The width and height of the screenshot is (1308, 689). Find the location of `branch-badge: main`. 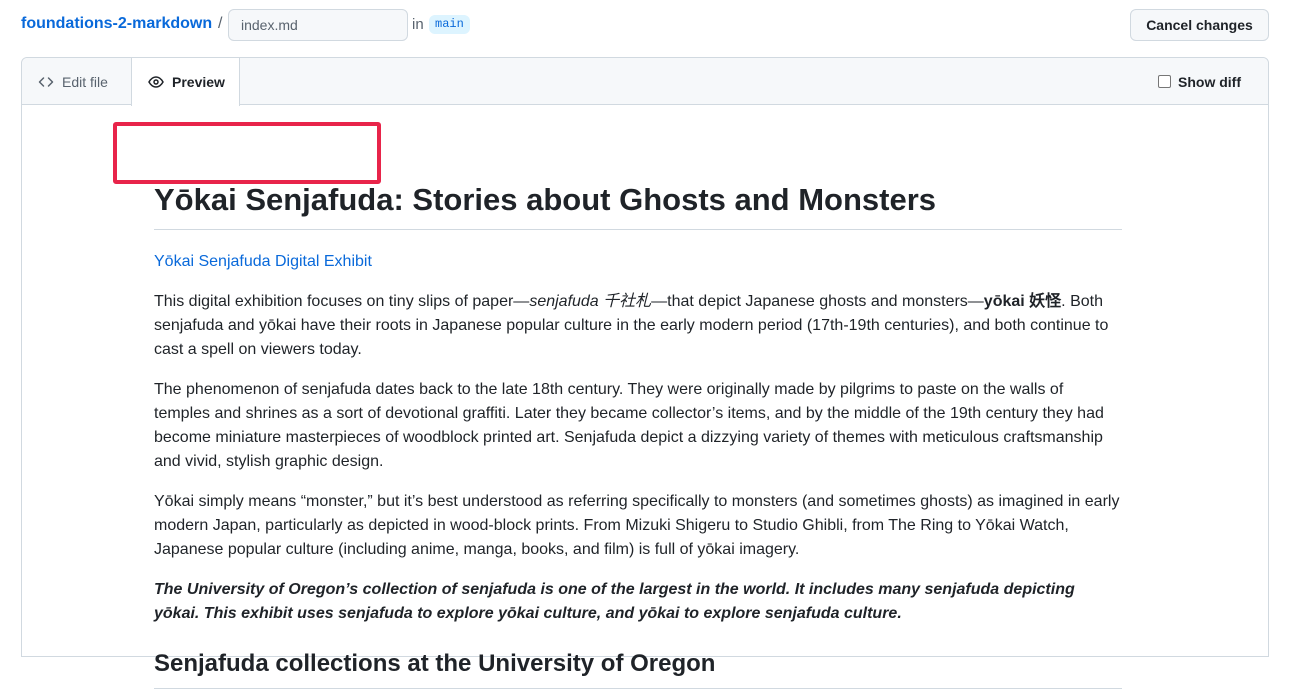

branch-badge: main is located at coordinates (449, 24).